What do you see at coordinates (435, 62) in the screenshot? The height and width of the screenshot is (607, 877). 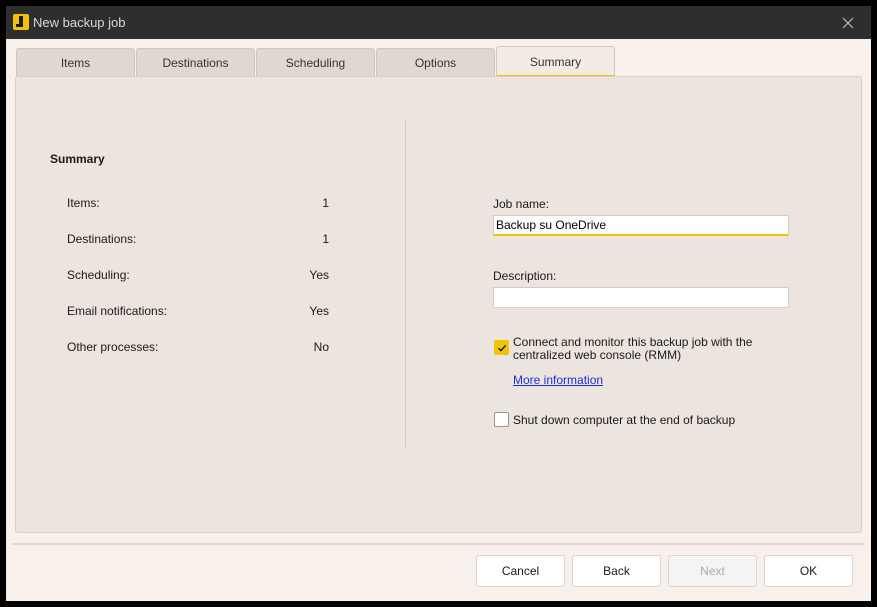 I see `tab-options: Options` at bounding box center [435, 62].